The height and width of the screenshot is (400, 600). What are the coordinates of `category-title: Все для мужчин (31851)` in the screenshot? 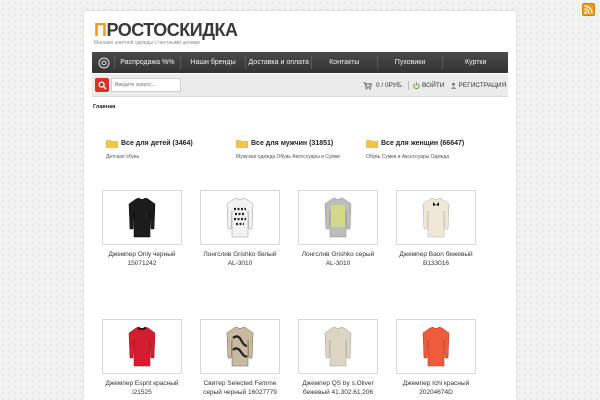 It's located at (292, 143).